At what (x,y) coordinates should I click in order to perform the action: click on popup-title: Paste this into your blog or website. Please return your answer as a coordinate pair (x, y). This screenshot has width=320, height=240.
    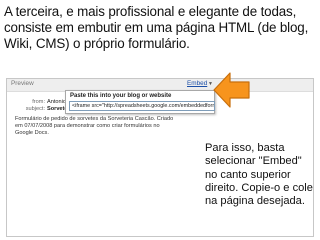
    Looking at the image, I should click on (121, 96).